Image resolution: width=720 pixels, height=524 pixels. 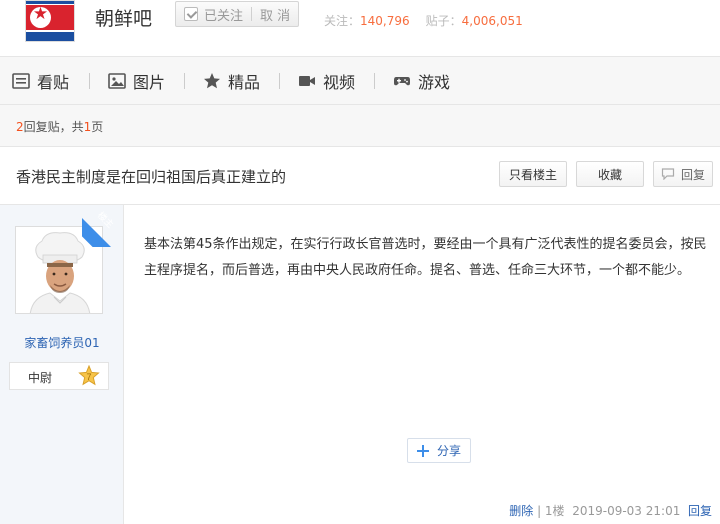 I want to click on floor-number: 1楼, so click(x=554, y=511).